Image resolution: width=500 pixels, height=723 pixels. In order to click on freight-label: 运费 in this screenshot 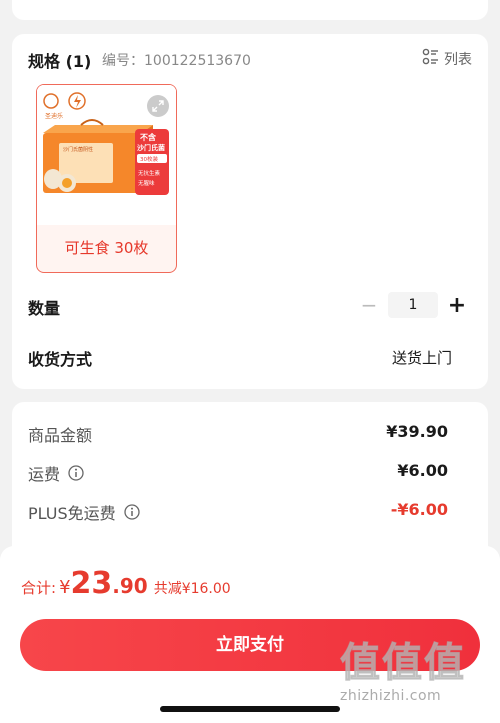, I will do `click(44, 474)`.